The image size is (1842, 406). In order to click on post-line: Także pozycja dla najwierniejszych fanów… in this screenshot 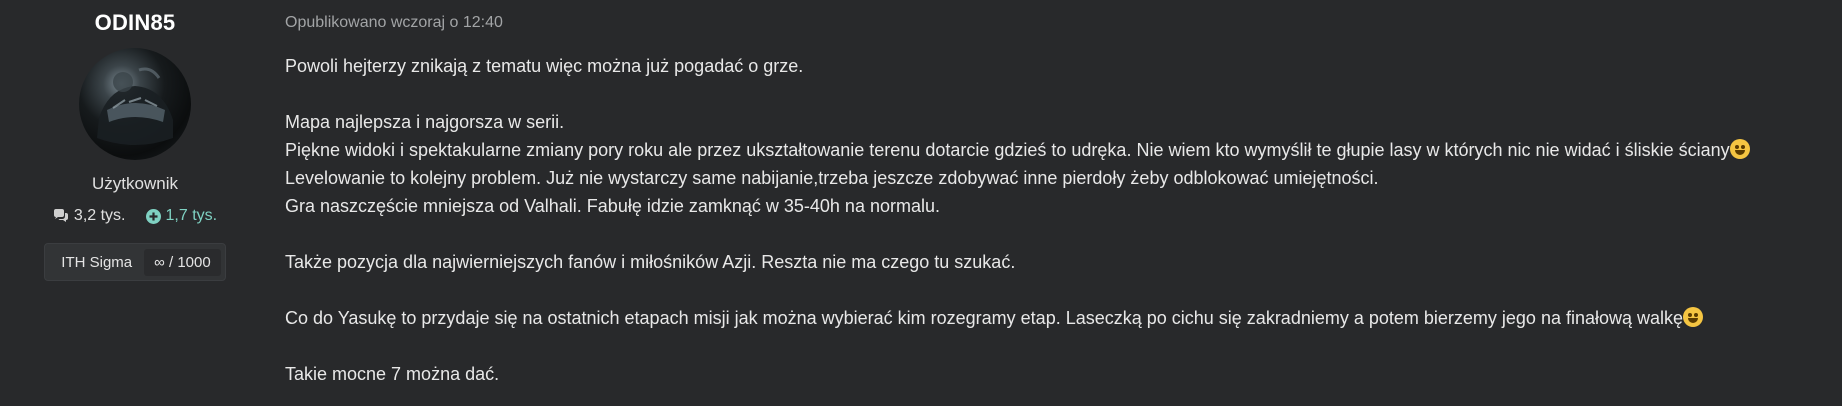, I will do `click(650, 262)`.